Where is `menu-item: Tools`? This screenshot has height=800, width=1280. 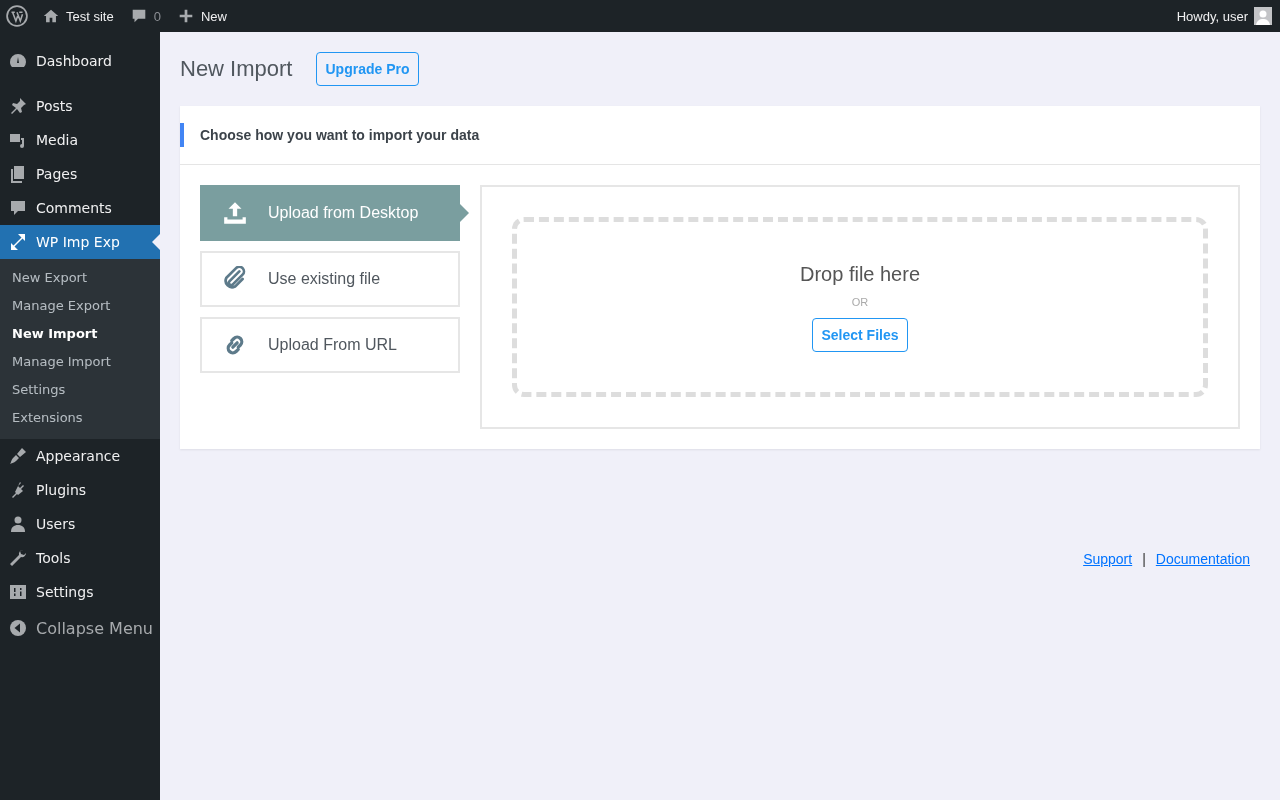
menu-item: Tools is located at coordinates (80, 558).